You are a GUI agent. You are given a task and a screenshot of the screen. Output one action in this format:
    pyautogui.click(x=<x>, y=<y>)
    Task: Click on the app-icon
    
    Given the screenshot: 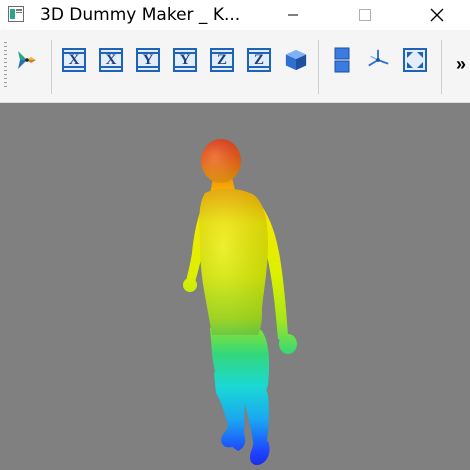 What is the action you would take?
    pyautogui.click(x=16, y=14)
    